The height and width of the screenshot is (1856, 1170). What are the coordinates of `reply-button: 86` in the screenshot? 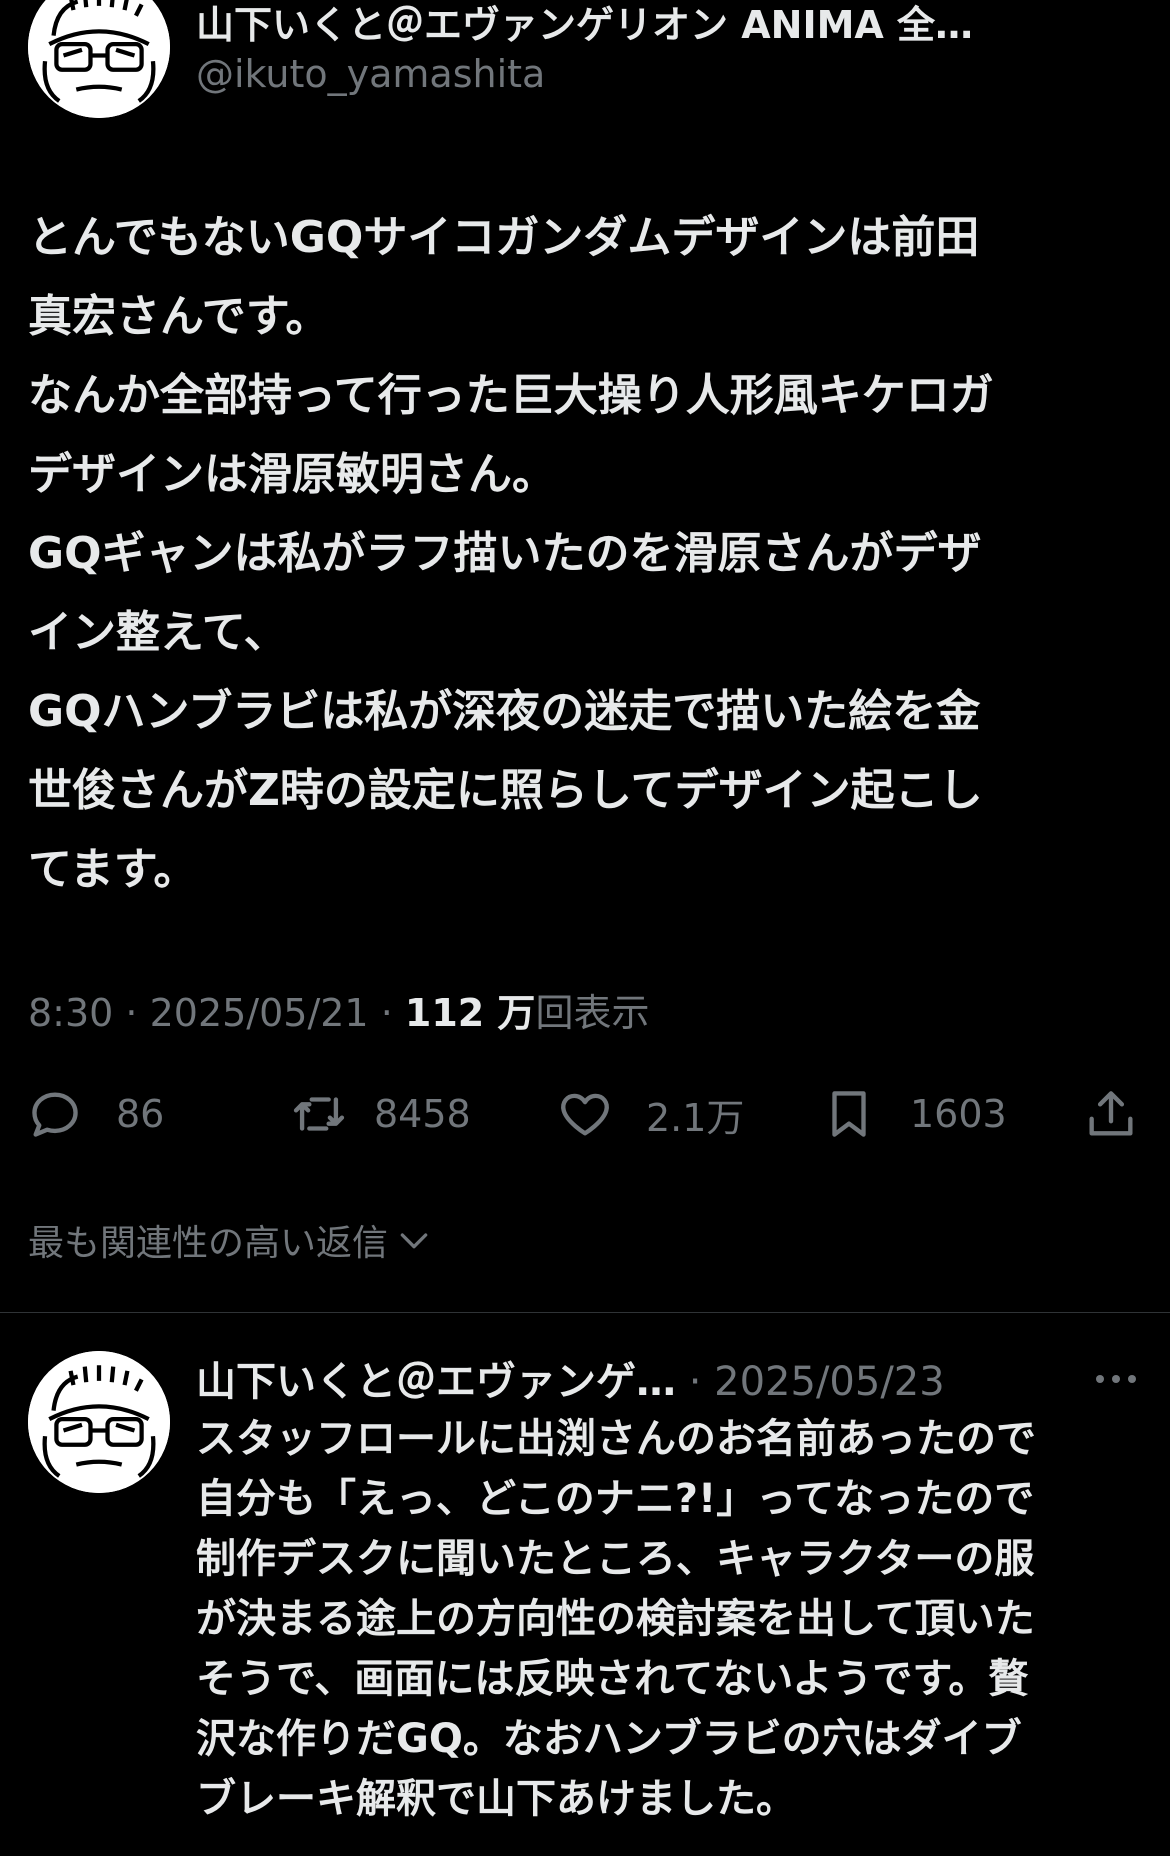 It's located at (95, 1114).